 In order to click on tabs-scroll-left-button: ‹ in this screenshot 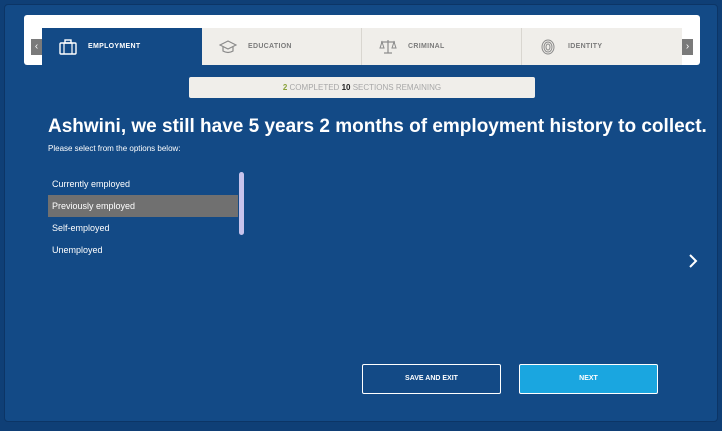, I will do `click(36, 47)`.